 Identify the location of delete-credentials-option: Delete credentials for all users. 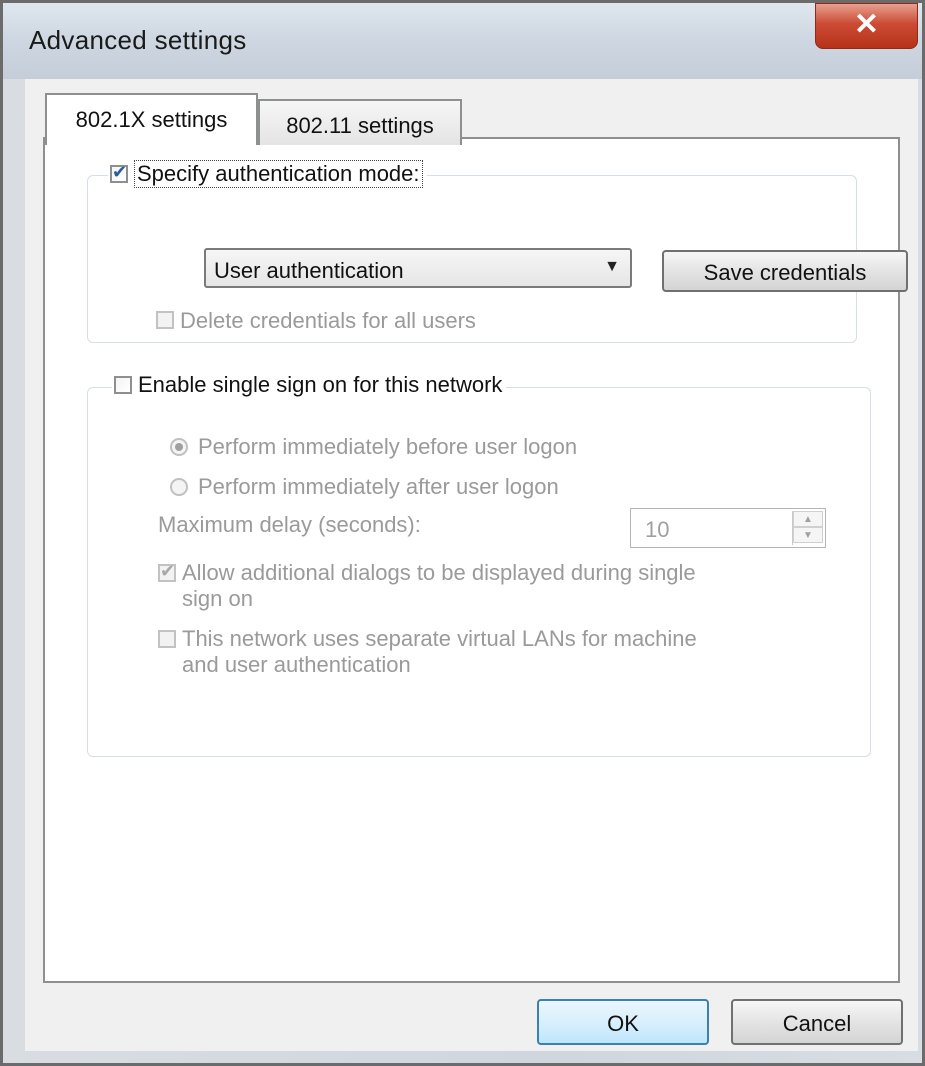
(316, 321).